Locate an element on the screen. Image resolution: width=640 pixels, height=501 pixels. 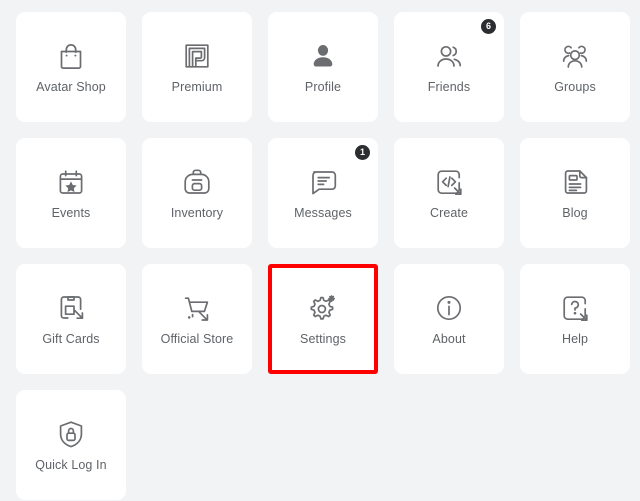
gear-icon is located at coordinates (323, 309).